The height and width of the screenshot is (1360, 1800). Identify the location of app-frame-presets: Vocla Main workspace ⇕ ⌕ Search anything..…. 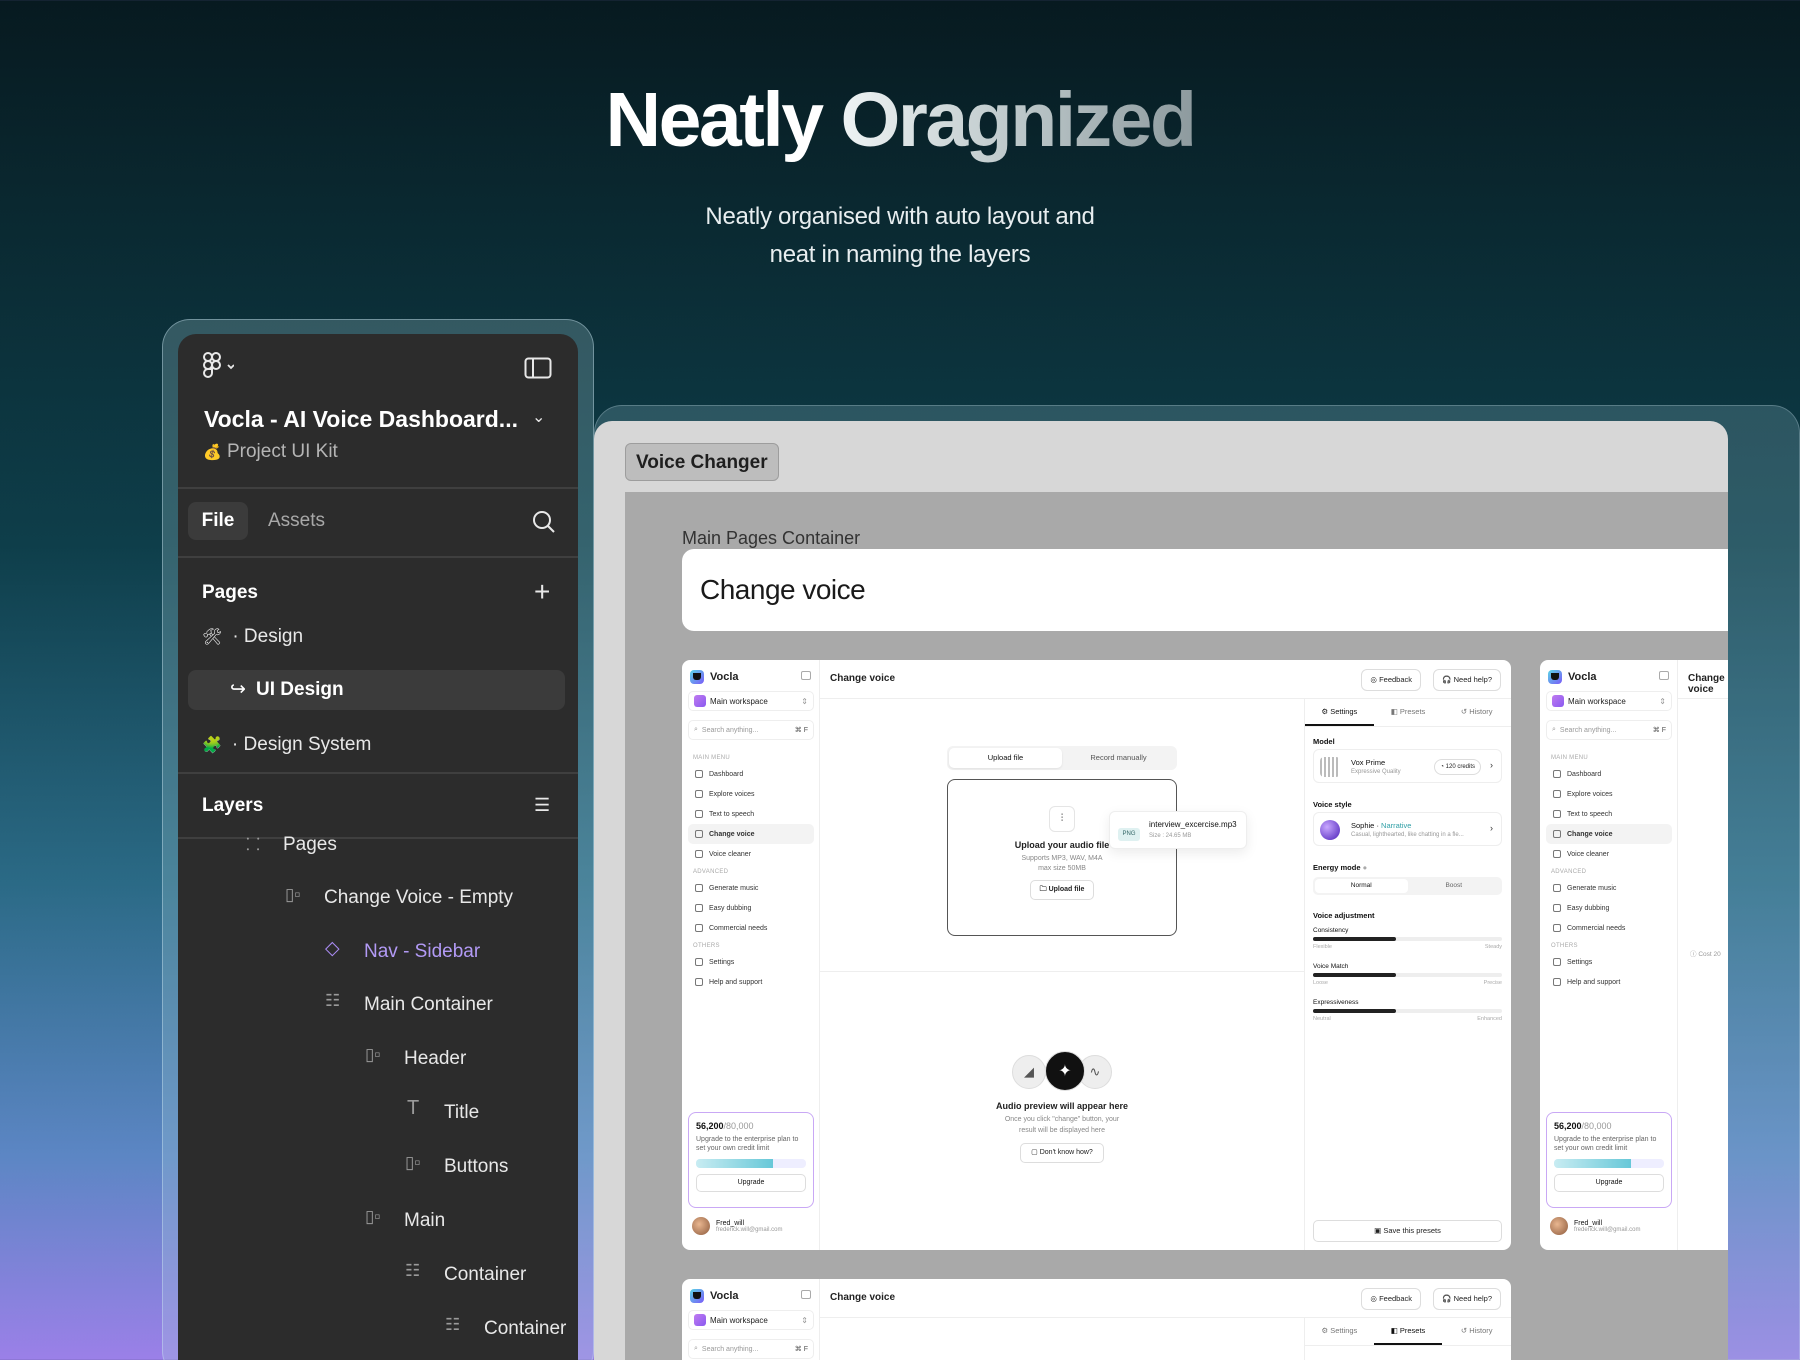
(1096, 1319).